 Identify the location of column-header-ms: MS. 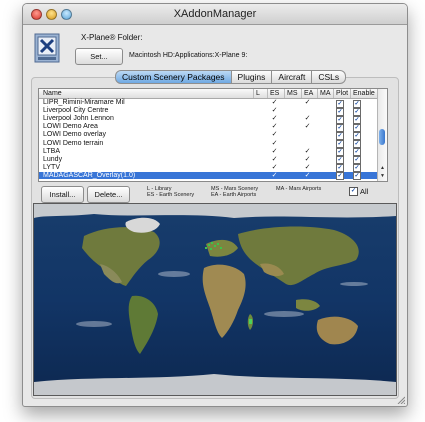
(292, 93).